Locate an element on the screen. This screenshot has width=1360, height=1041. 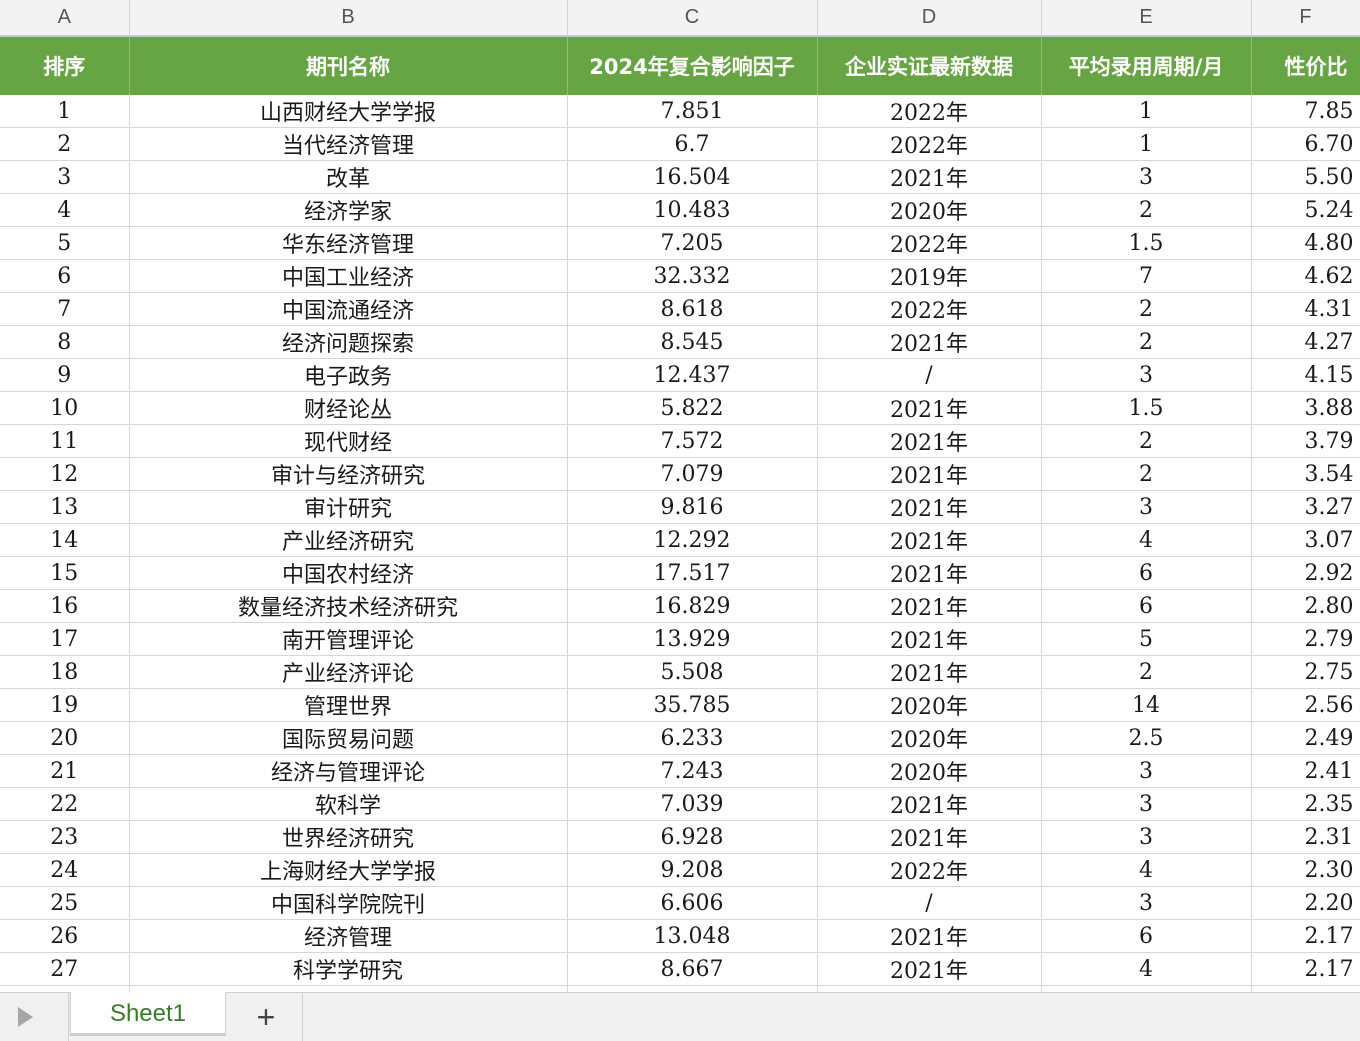
table-cell: 2.49 is located at coordinates (1305, 738).